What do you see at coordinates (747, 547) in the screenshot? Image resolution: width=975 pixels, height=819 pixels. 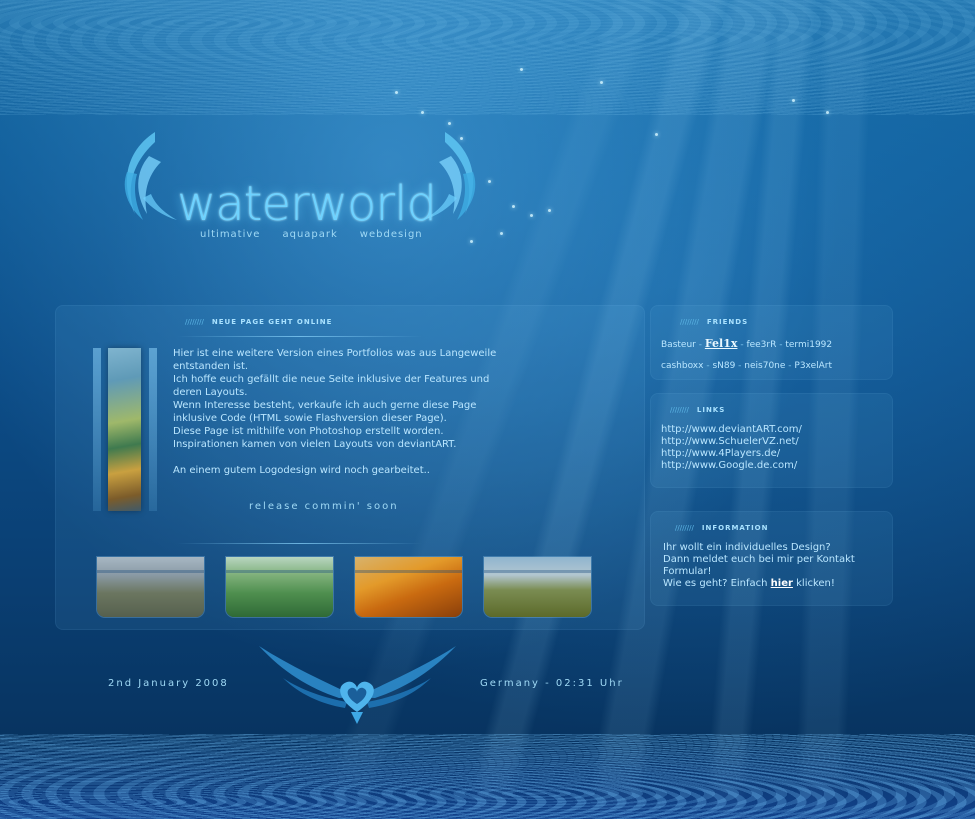 I see `info-line: Ihr wollt ein individuelles Design?` at bounding box center [747, 547].